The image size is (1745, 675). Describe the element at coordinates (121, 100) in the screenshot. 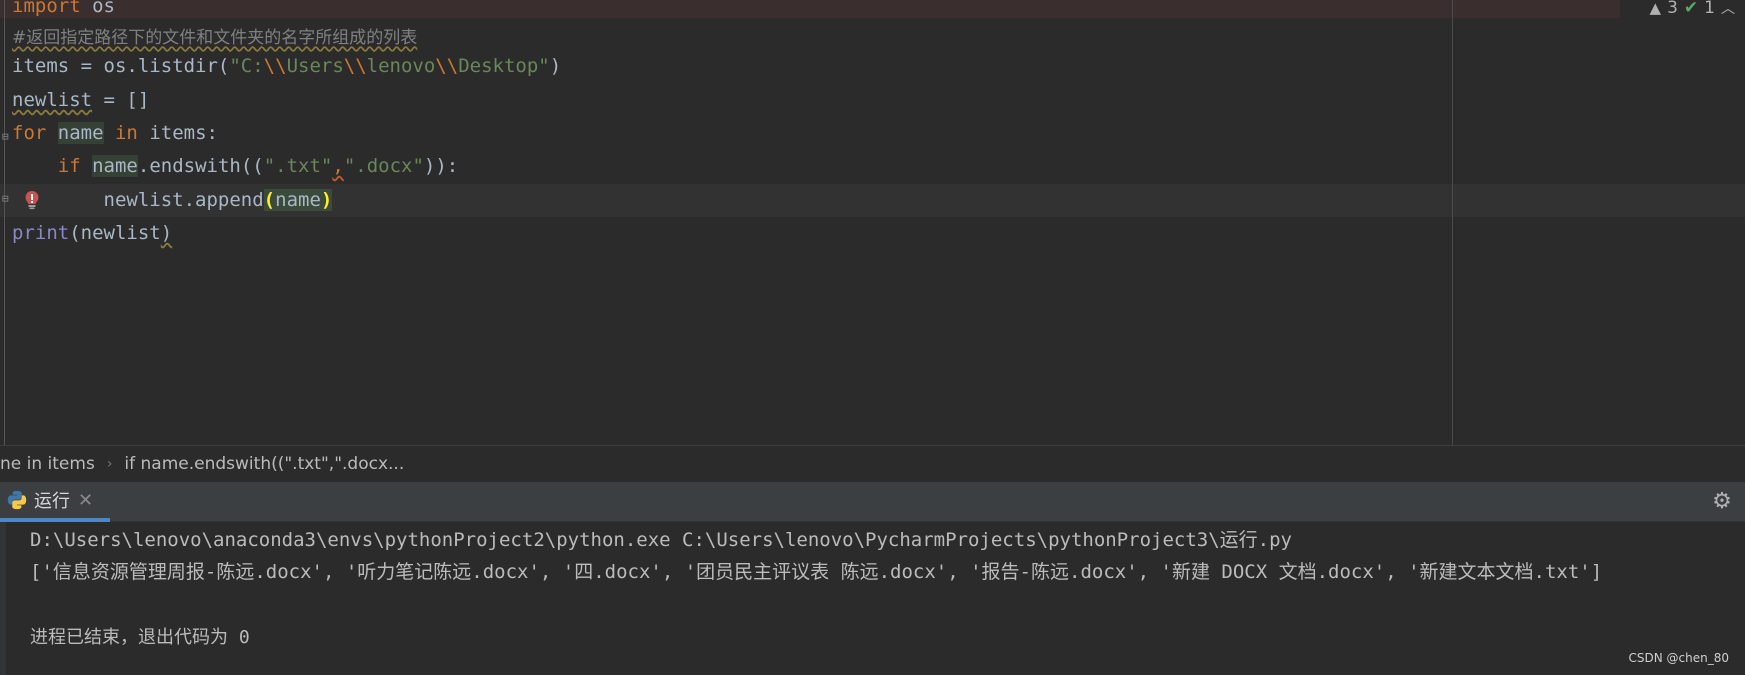

I see `code-token: = []` at that location.